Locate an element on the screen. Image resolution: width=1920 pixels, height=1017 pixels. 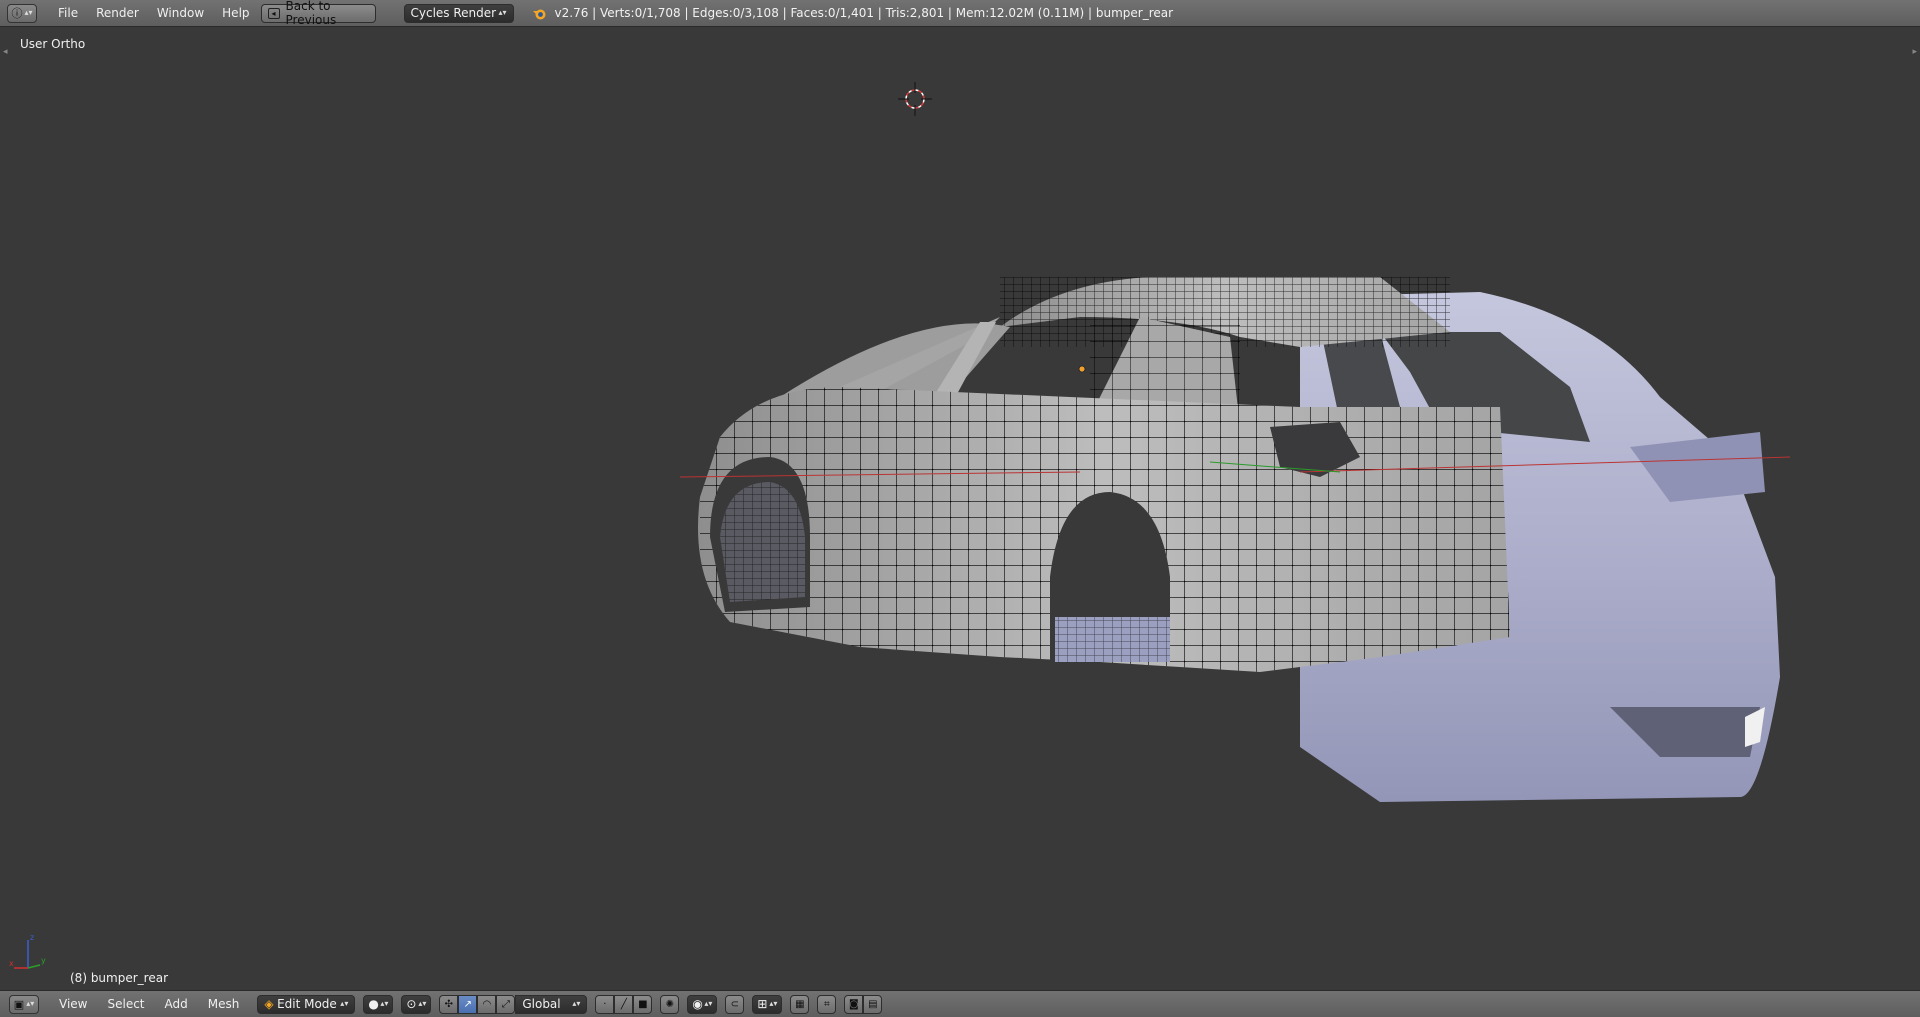
proportional-edit-icon: ◉ is located at coordinates (697, 1004).